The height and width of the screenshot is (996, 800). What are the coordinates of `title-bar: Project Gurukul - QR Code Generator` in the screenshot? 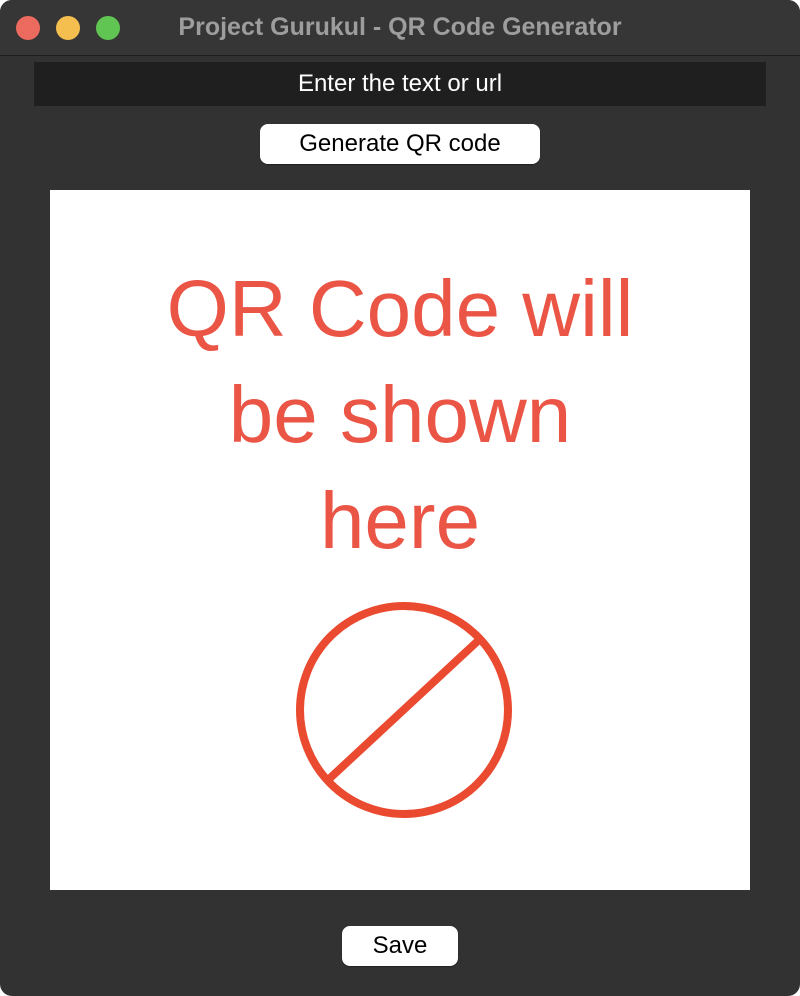 It's located at (400, 28).